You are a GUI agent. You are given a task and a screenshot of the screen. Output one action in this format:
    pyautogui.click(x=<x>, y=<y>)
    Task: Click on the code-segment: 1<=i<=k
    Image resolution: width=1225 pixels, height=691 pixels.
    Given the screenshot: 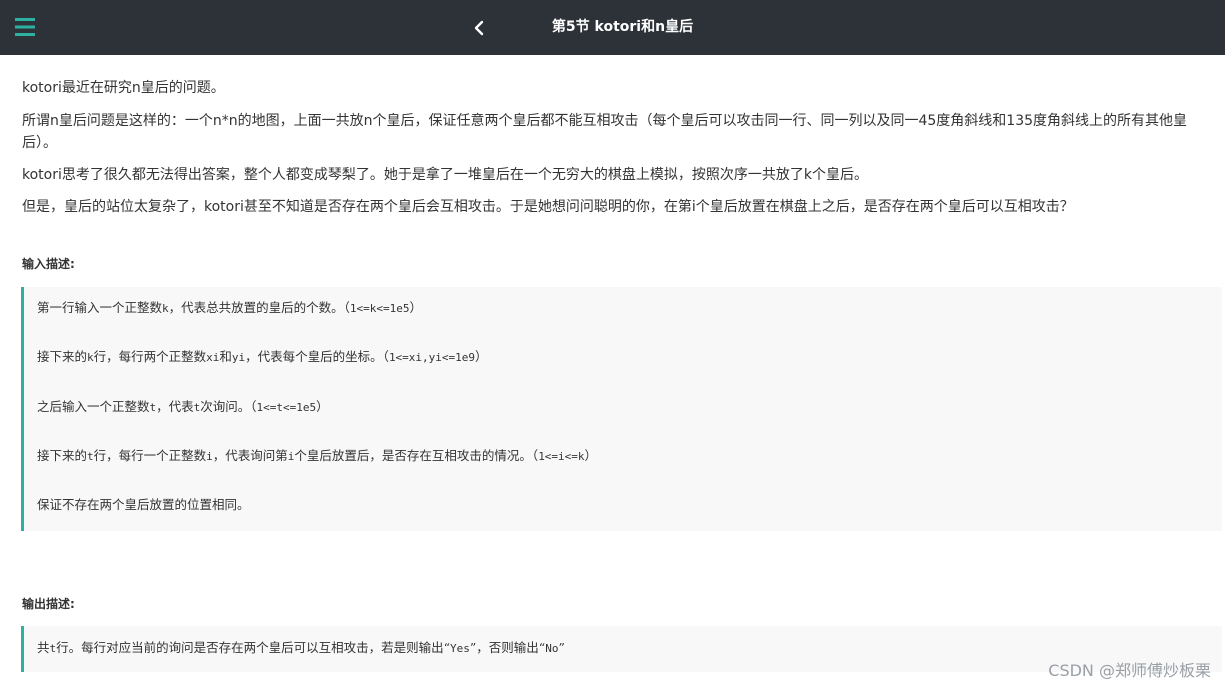 What is the action you would take?
    pyautogui.click(x=561, y=456)
    